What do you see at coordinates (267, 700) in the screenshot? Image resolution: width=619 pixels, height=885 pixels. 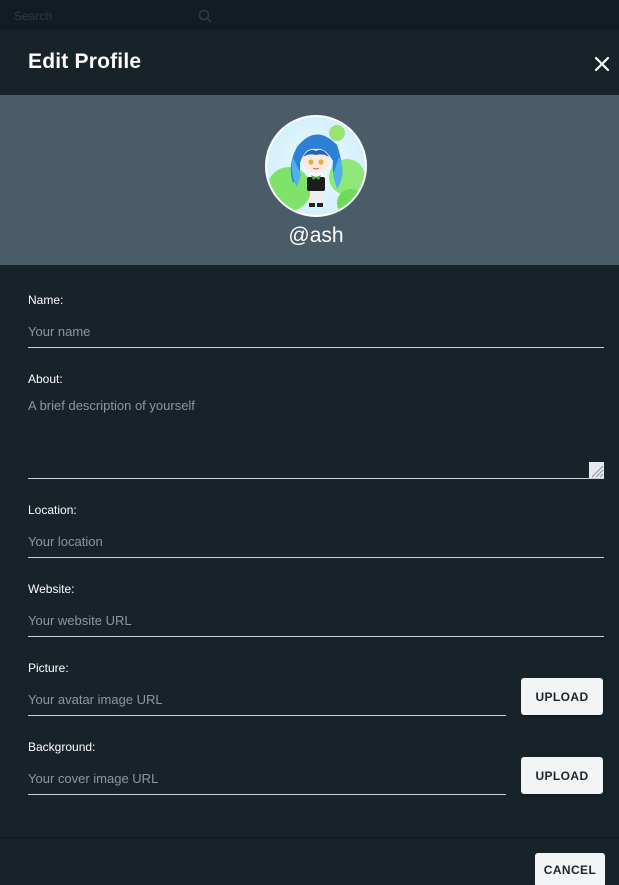 I see `picture-url-input` at bounding box center [267, 700].